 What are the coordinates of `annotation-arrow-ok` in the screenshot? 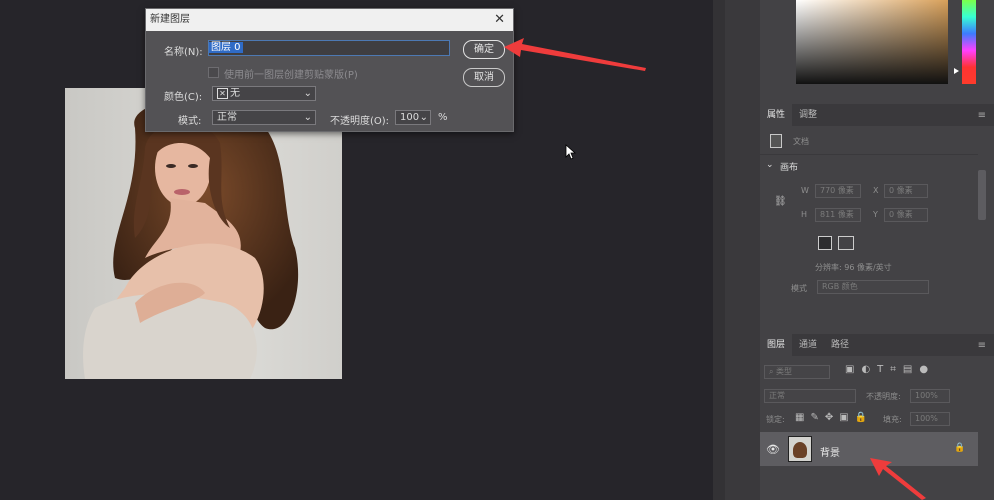 It's located at (575, 54).